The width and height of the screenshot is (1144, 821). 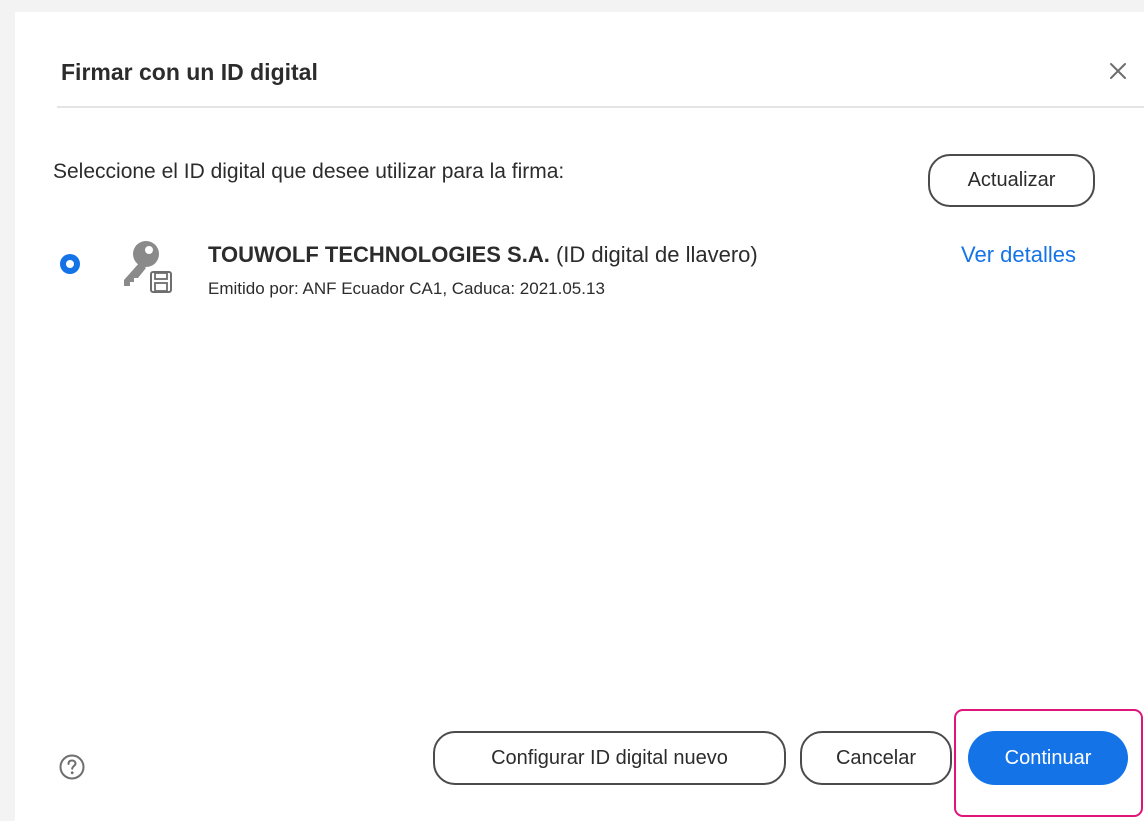 What do you see at coordinates (379, 254) in the screenshot?
I see `digital-id-owner: TOUWOLF TECHNOLOGIES S.A.` at bounding box center [379, 254].